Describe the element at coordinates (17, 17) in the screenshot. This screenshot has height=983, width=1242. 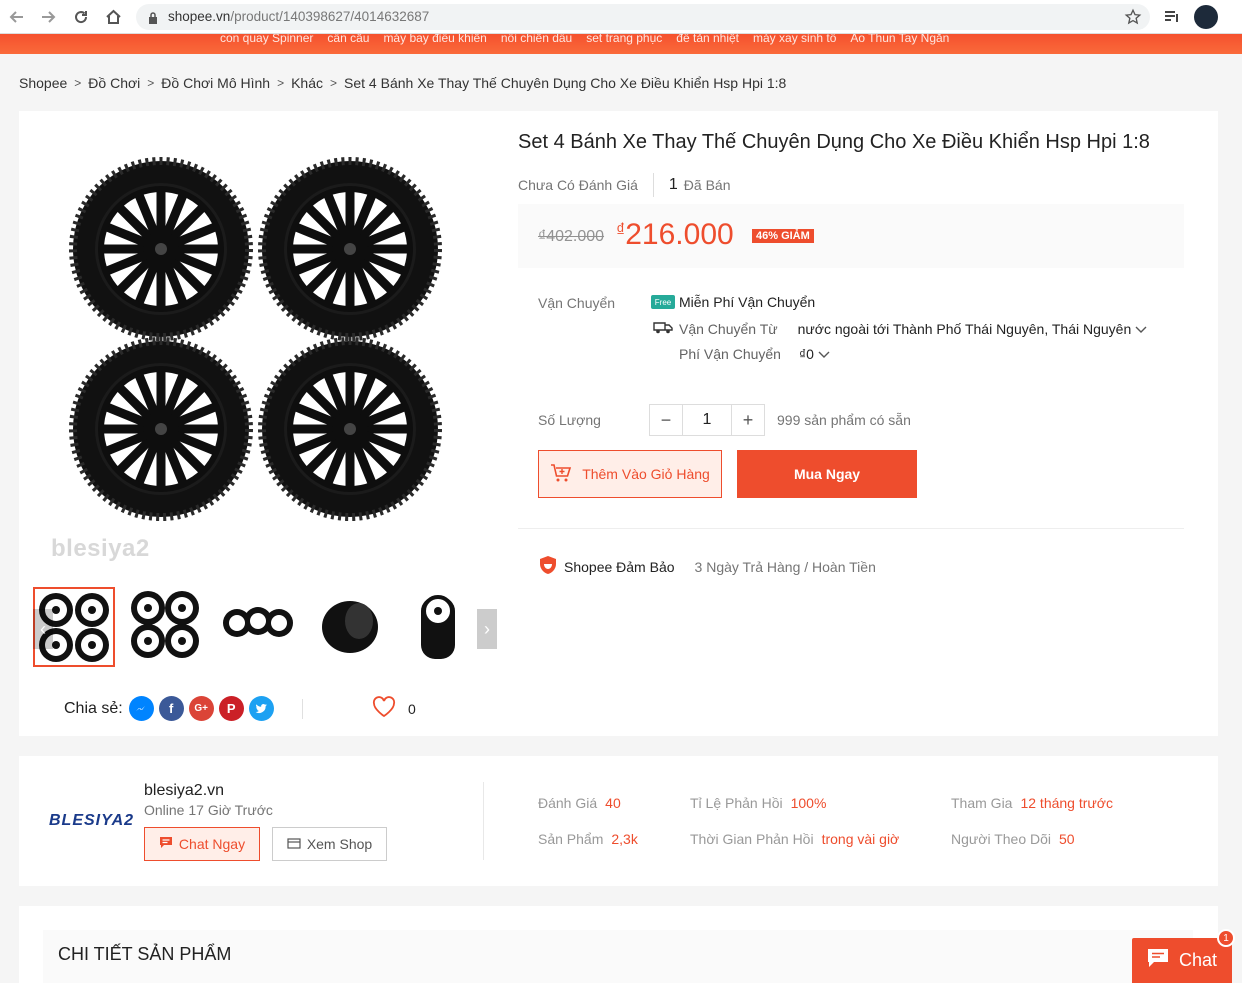
I see `back-icon` at that location.